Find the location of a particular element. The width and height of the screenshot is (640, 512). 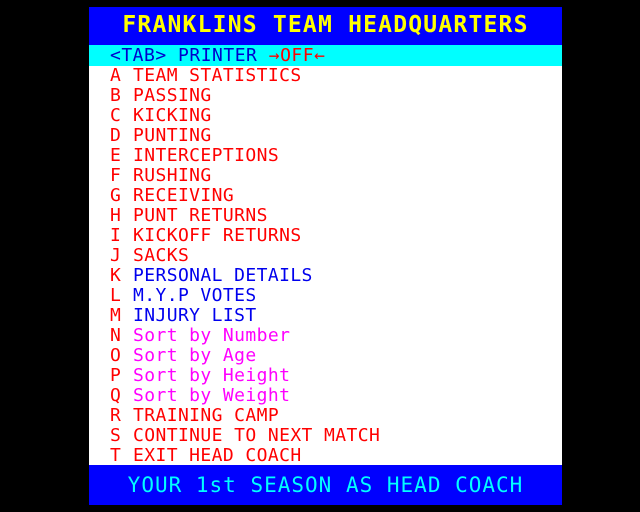

menu-item-label: TRAINING CAMP is located at coordinates (206, 415).